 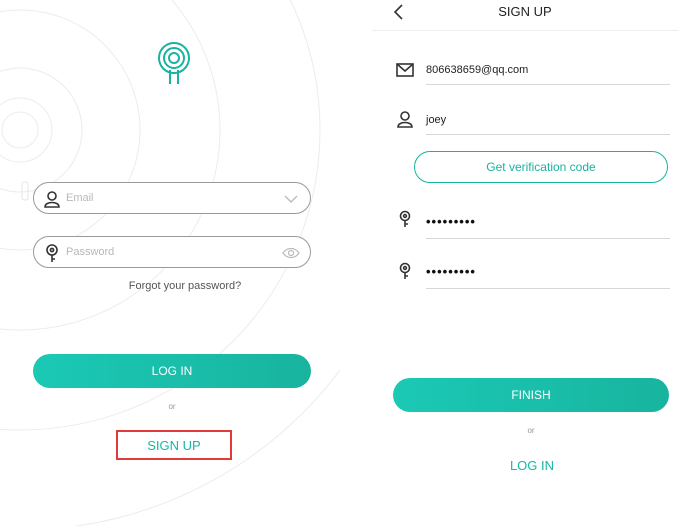 What do you see at coordinates (172, 252) in the screenshot?
I see `password-input: Password` at bounding box center [172, 252].